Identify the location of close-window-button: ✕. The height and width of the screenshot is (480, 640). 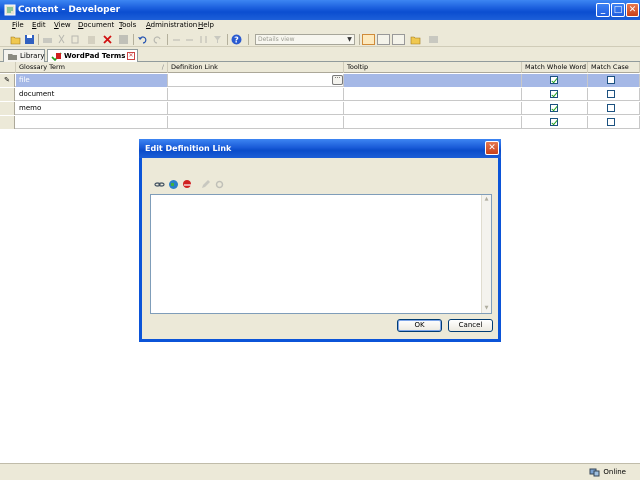
(632, 10).